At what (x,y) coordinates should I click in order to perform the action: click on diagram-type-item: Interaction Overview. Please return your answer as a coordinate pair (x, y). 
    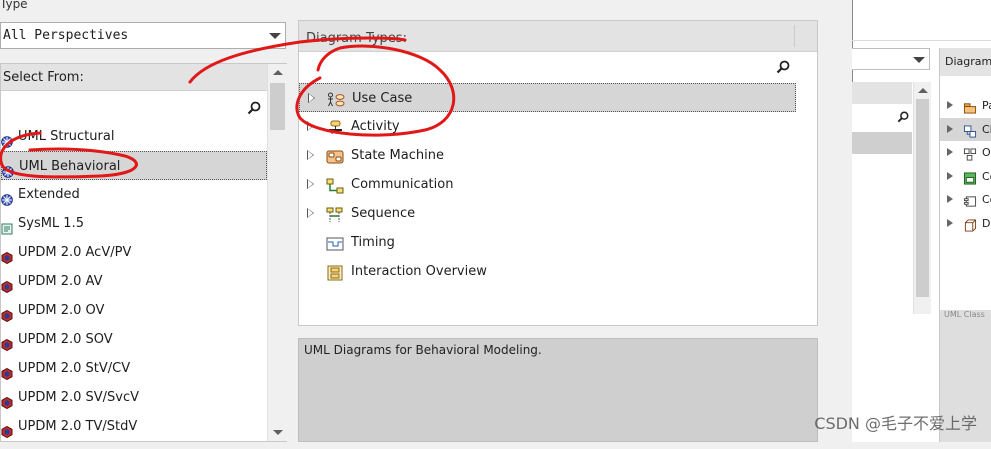
    Looking at the image, I should click on (547, 271).